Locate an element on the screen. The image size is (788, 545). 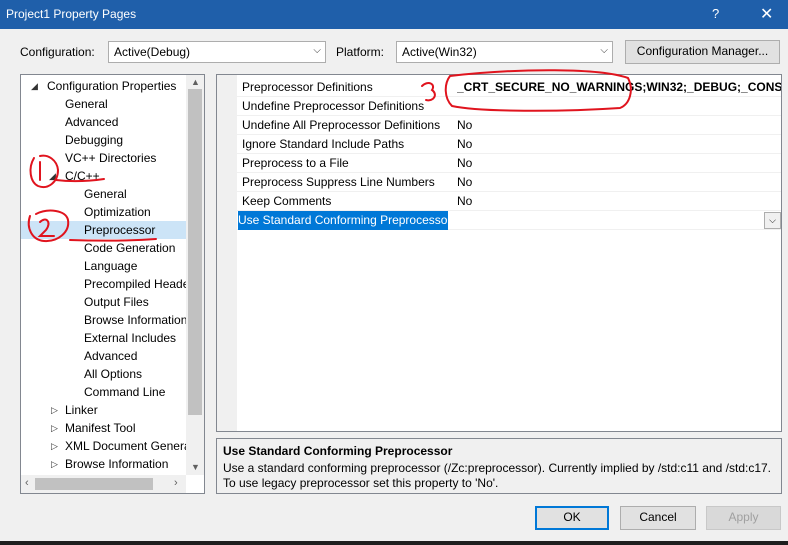
property-row: Ignore Standard Include Paths No is located at coordinates (499, 144).